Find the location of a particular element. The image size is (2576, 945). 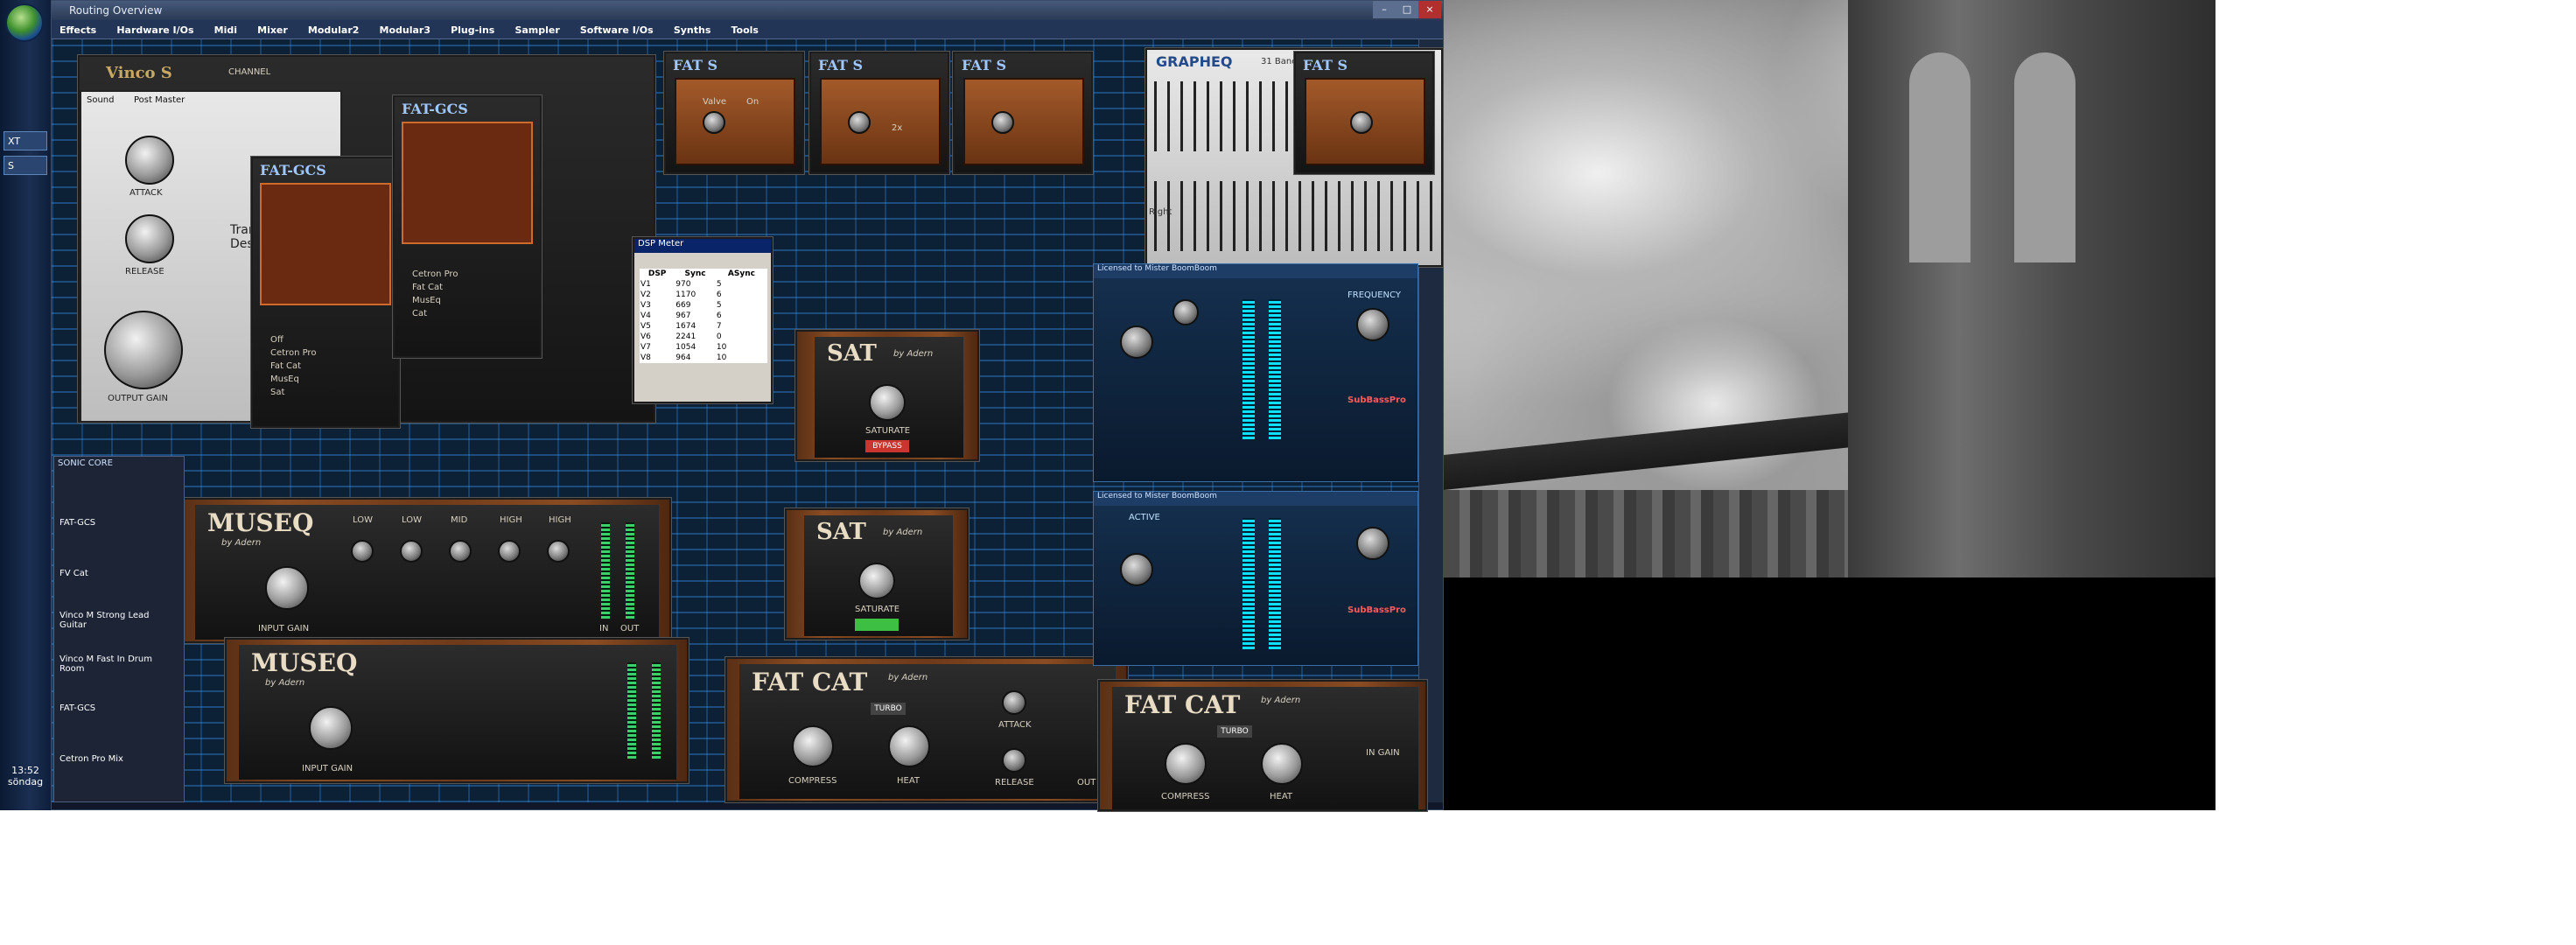

start-button is located at coordinates (24, 23).